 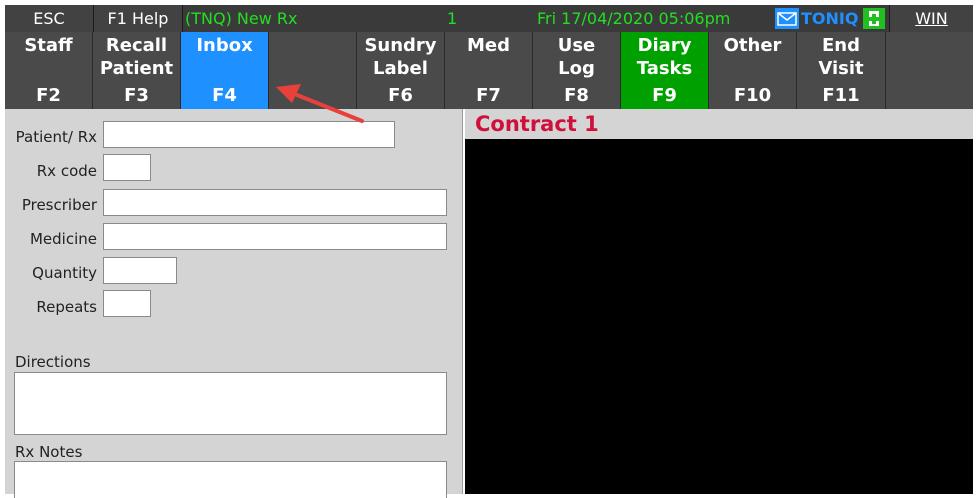 I want to click on patient-rx-label: Patient/ Rx, so click(x=56, y=137).